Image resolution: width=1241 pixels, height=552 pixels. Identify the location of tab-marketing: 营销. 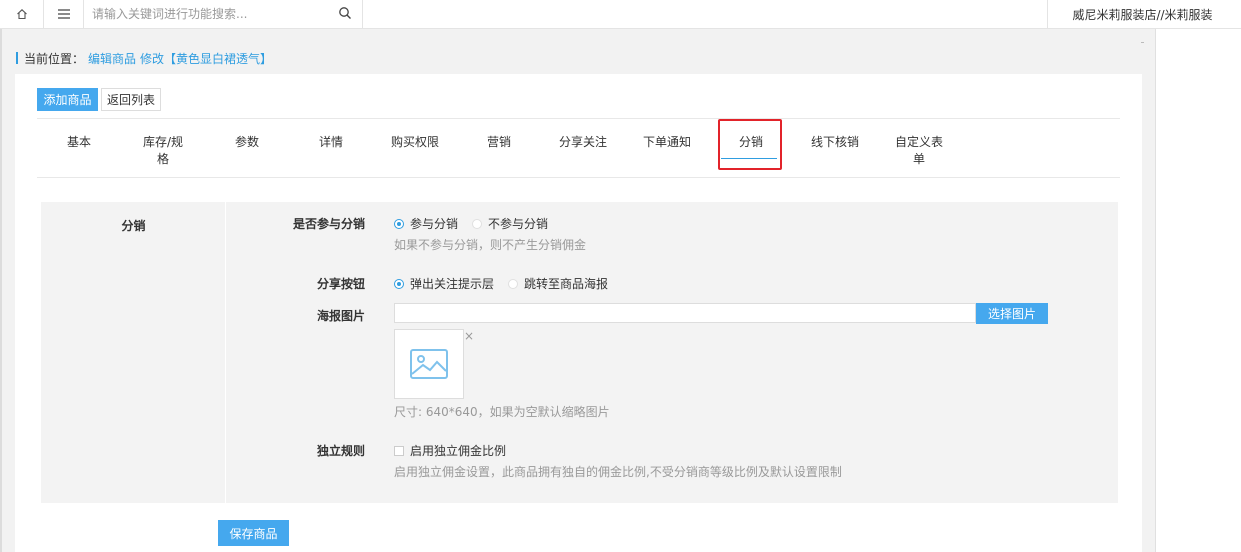
(499, 142).